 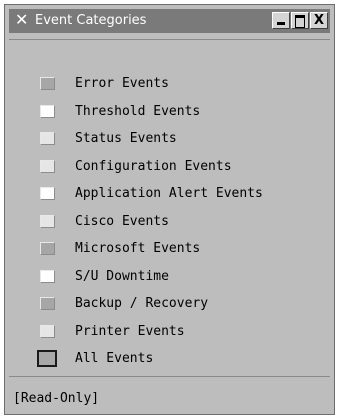 What do you see at coordinates (169, 194) in the screenshot?
I see `category-label: Application Alert Events` at bounding box center [169, 194].